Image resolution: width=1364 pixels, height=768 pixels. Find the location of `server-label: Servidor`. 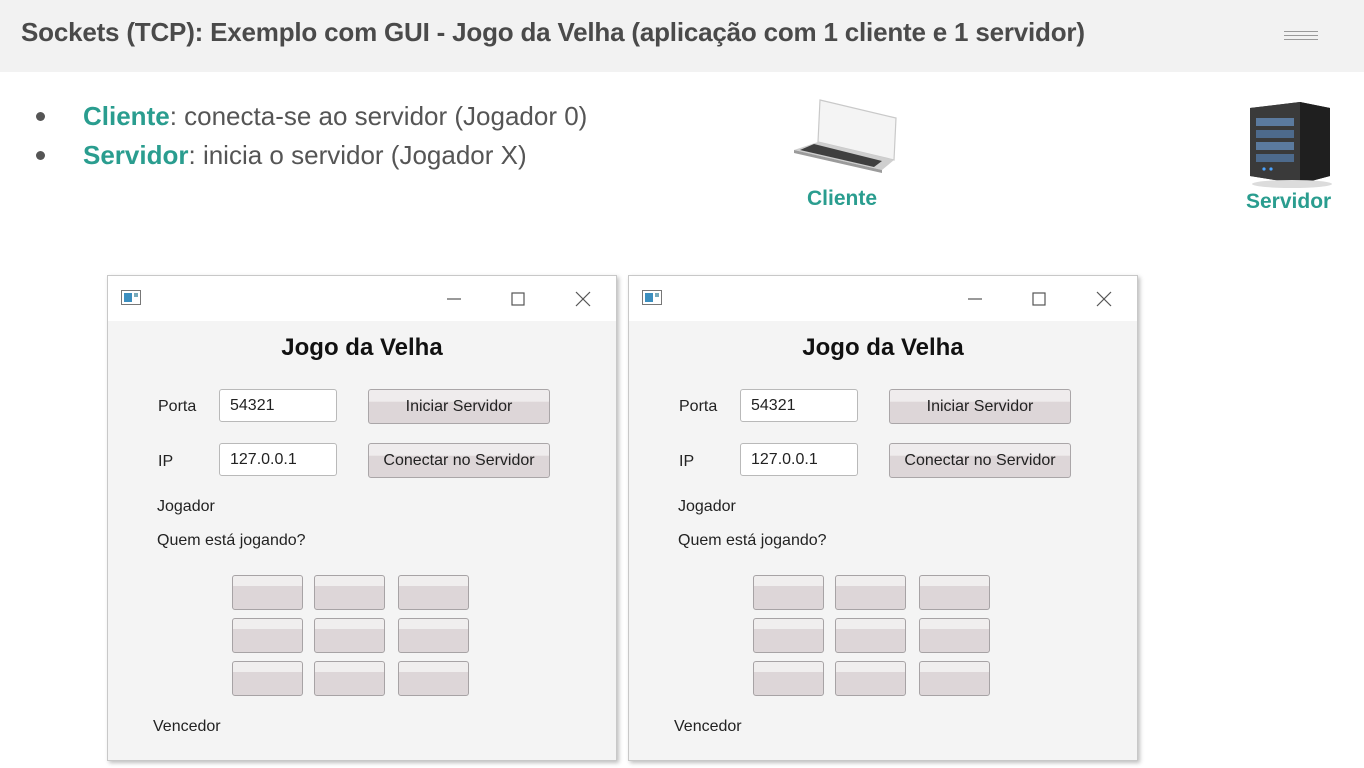

server-label: Servidor is located at coordinates (1289, 201).